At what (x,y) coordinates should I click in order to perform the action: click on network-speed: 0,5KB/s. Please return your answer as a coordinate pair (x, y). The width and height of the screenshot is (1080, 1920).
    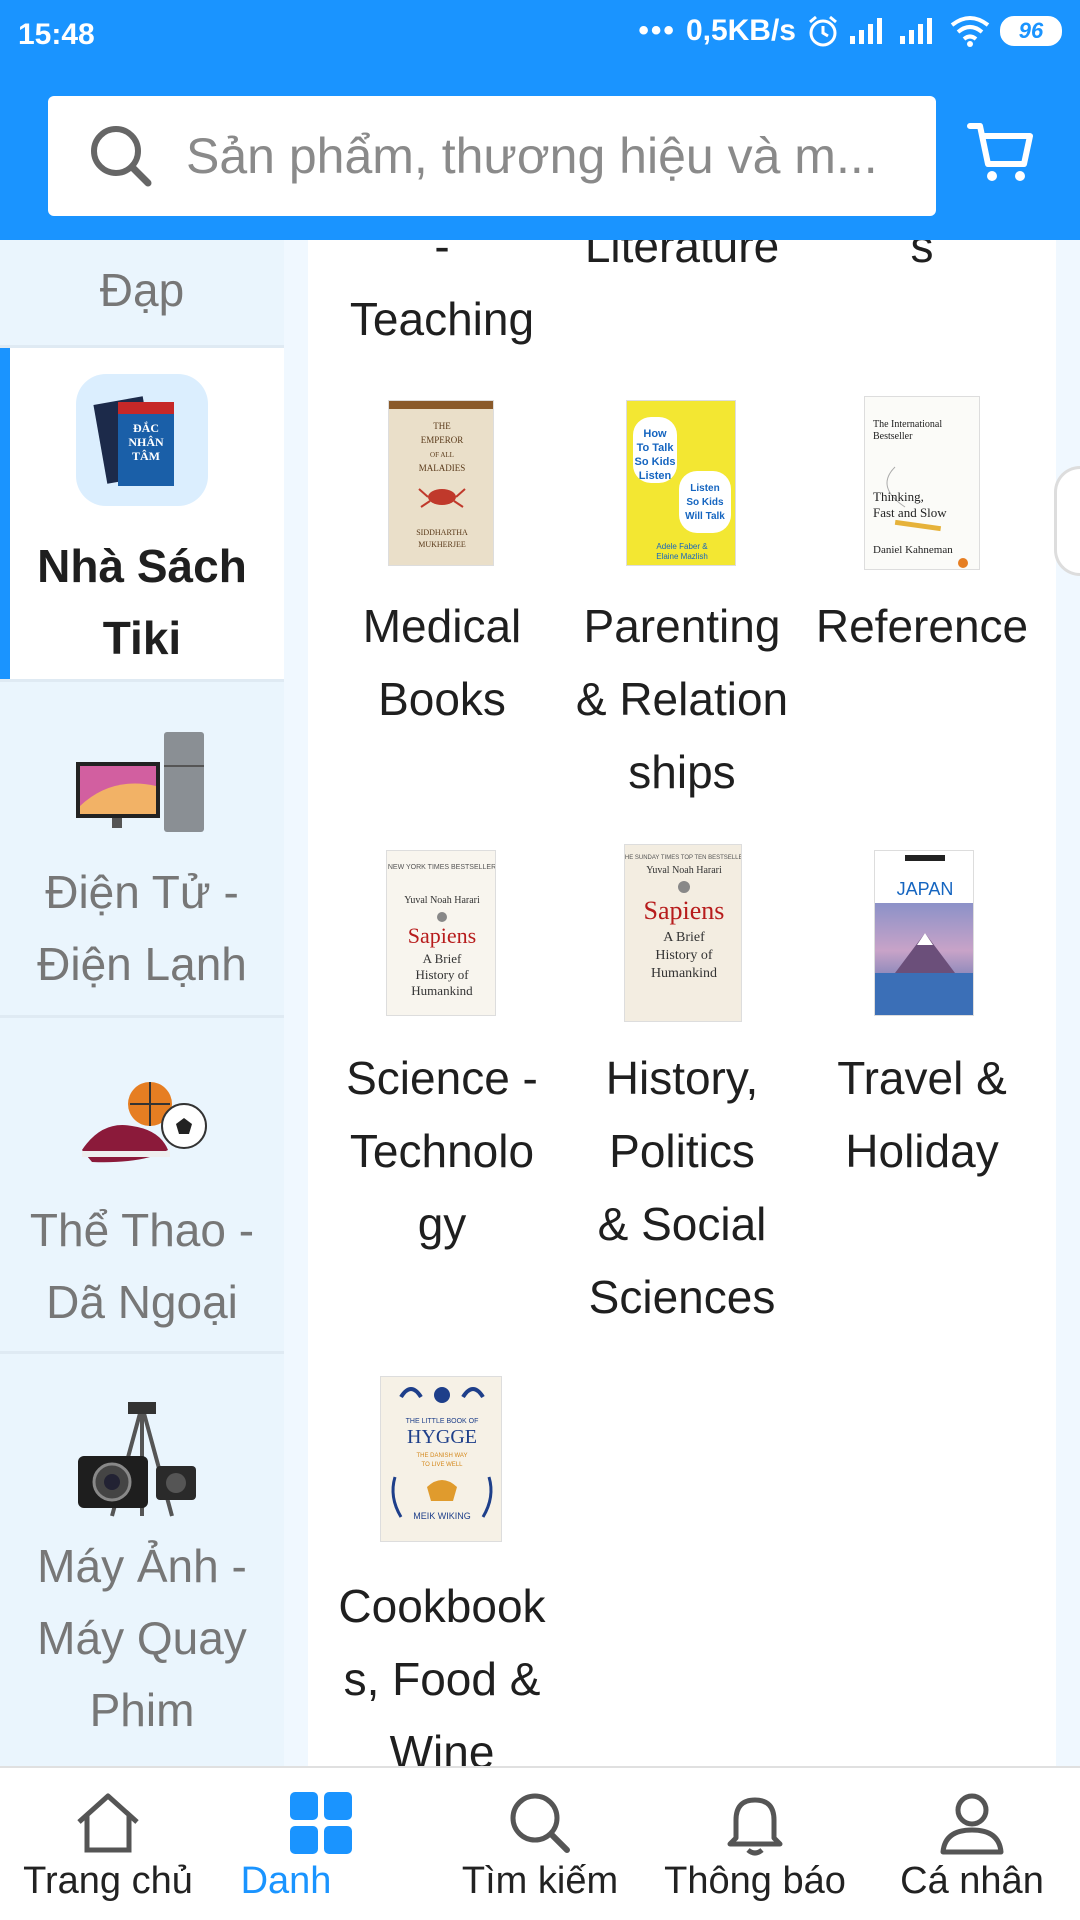
    Looking at the image, I should click on (740, 30).